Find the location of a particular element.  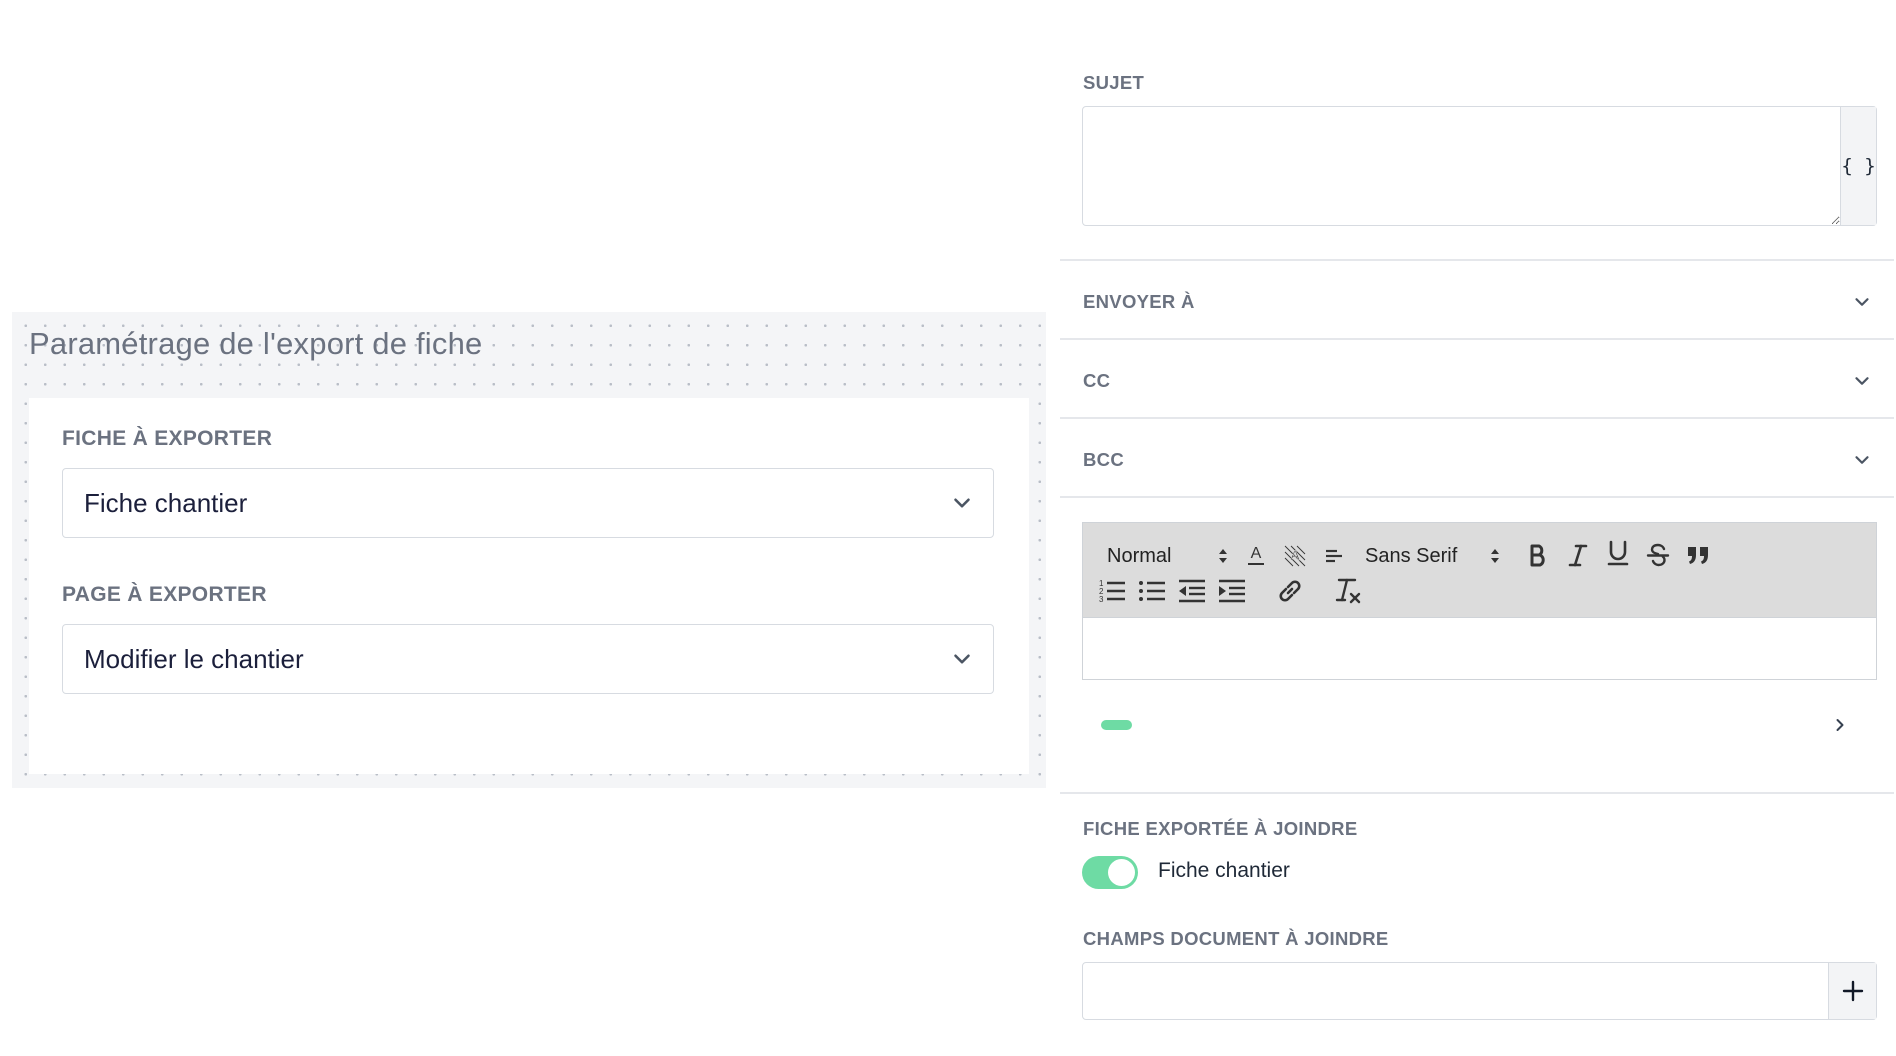

font-family-value: Sans Serif is located at coordinates (1411, 555).